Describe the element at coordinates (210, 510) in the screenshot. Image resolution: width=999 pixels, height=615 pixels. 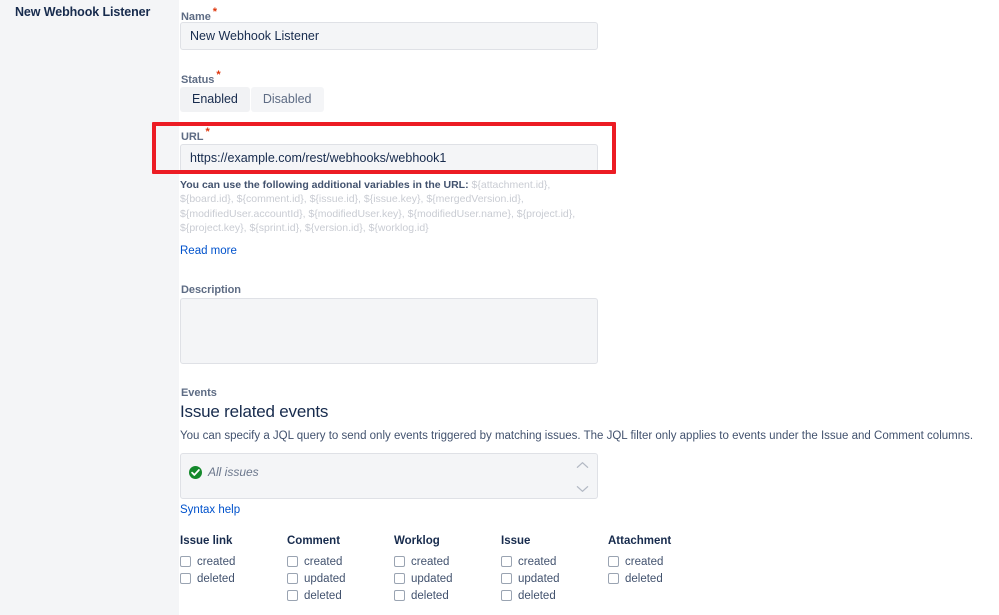
I see `syntax-help-link: Syntax help` at that location.